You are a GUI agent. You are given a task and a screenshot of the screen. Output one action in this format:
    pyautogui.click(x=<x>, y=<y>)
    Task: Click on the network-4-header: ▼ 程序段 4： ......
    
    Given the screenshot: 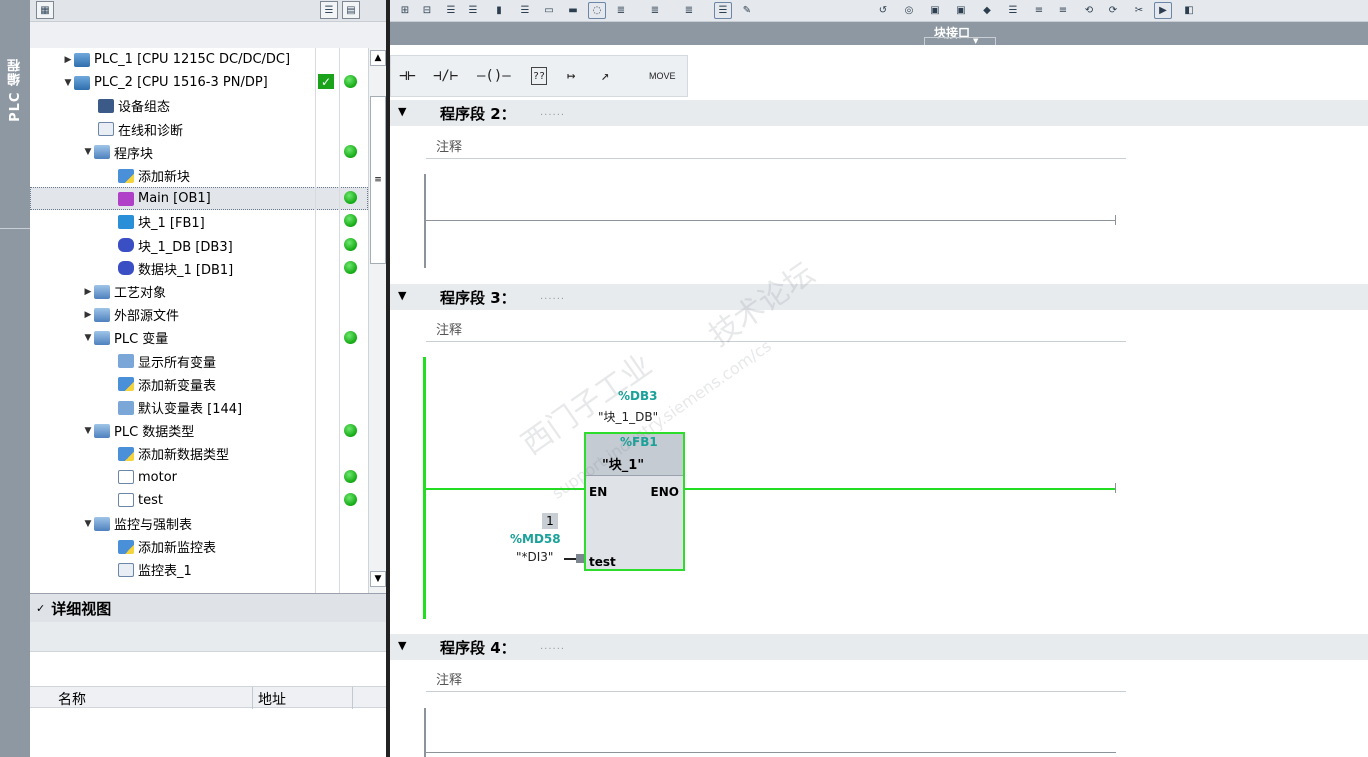 What is the action you would take?
    pyautogui.click(x=879, y=647)
    